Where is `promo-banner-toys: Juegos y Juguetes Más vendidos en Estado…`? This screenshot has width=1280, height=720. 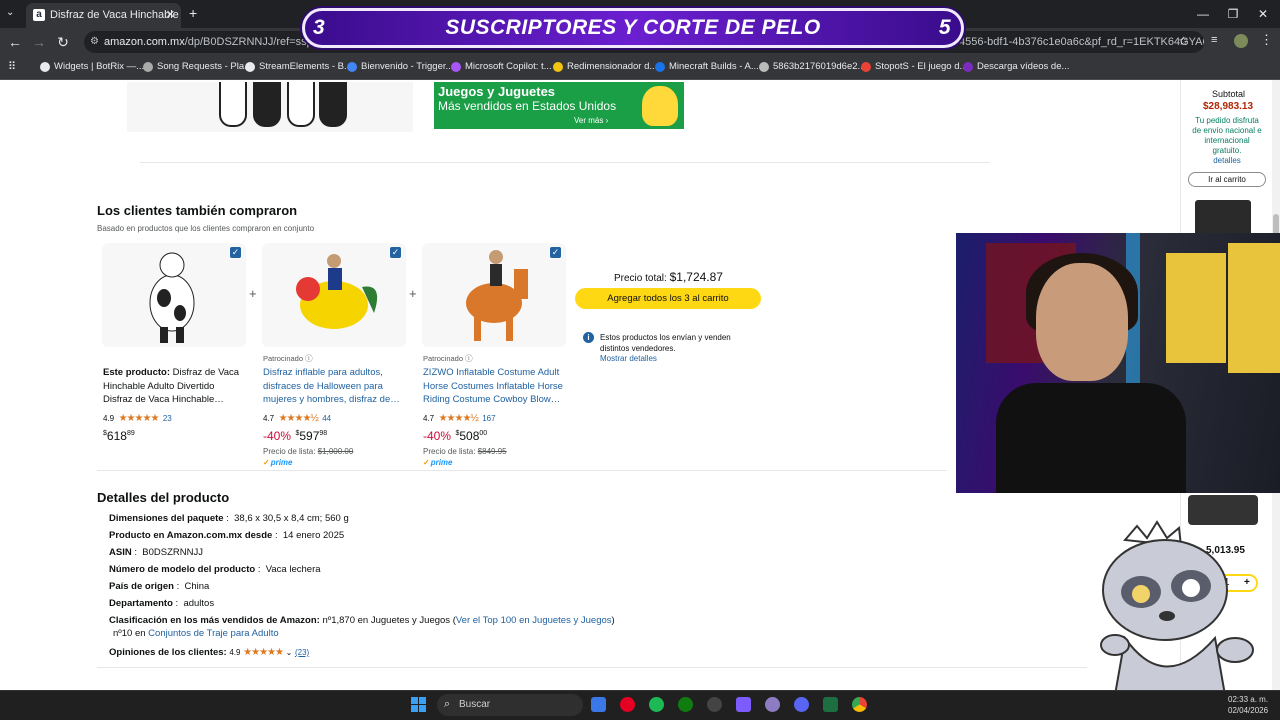 promo-banner-toys: Juegos y Juguetes Más vendidos en Estado… is located at coordinates (559, 105).